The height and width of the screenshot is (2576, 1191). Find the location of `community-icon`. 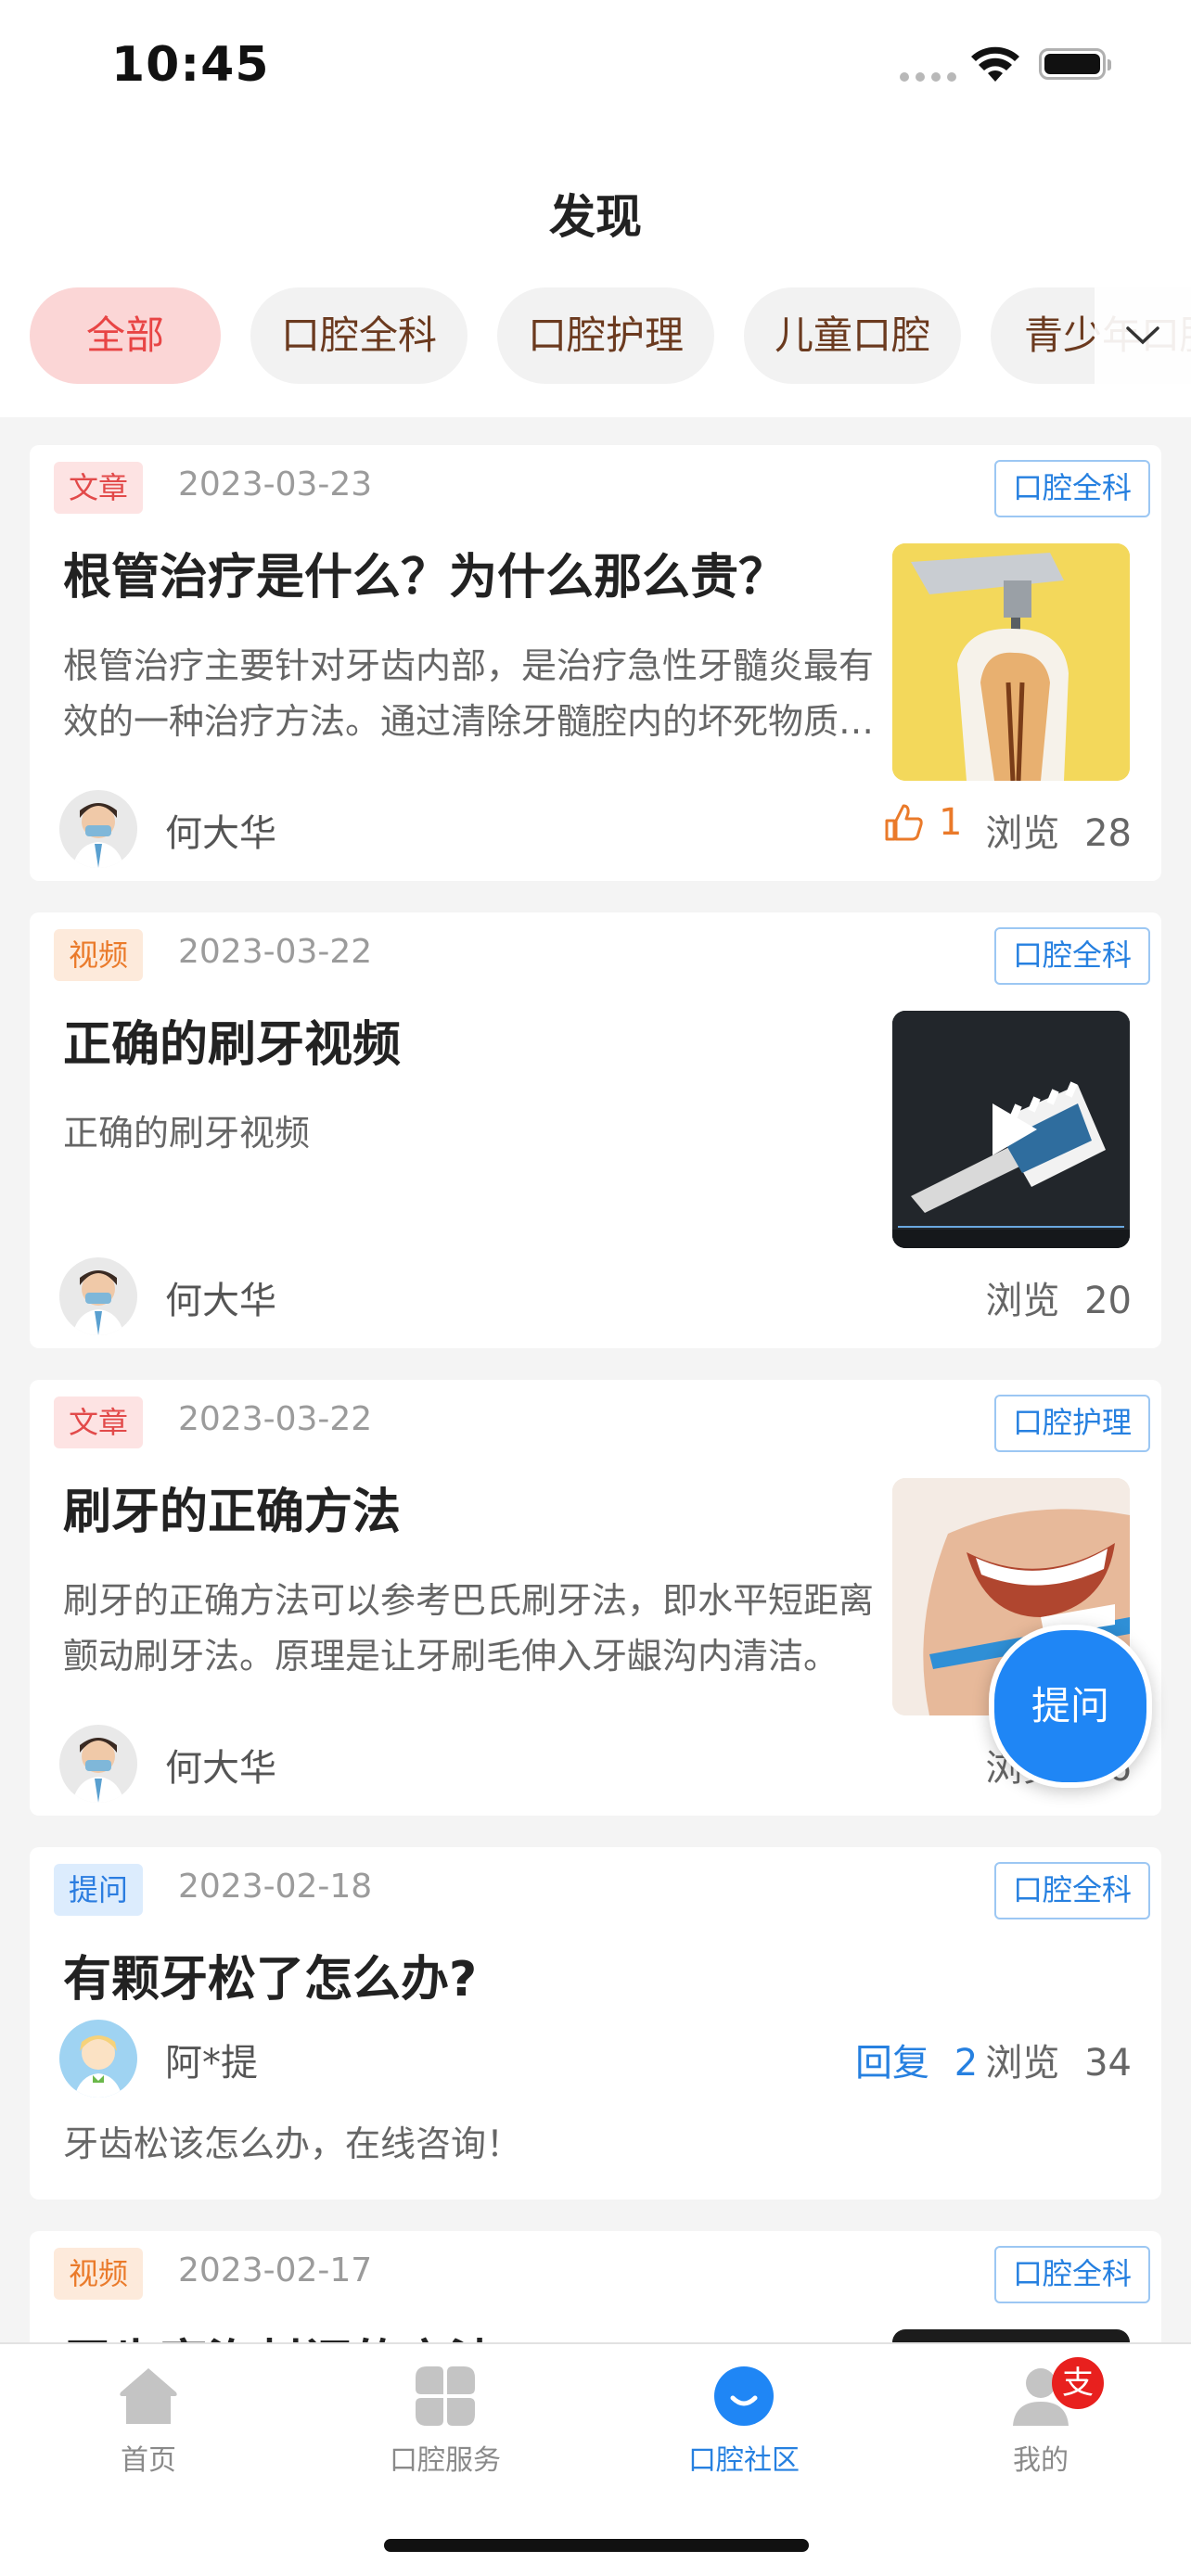

community-icon is located at coordinates (744, 2396).